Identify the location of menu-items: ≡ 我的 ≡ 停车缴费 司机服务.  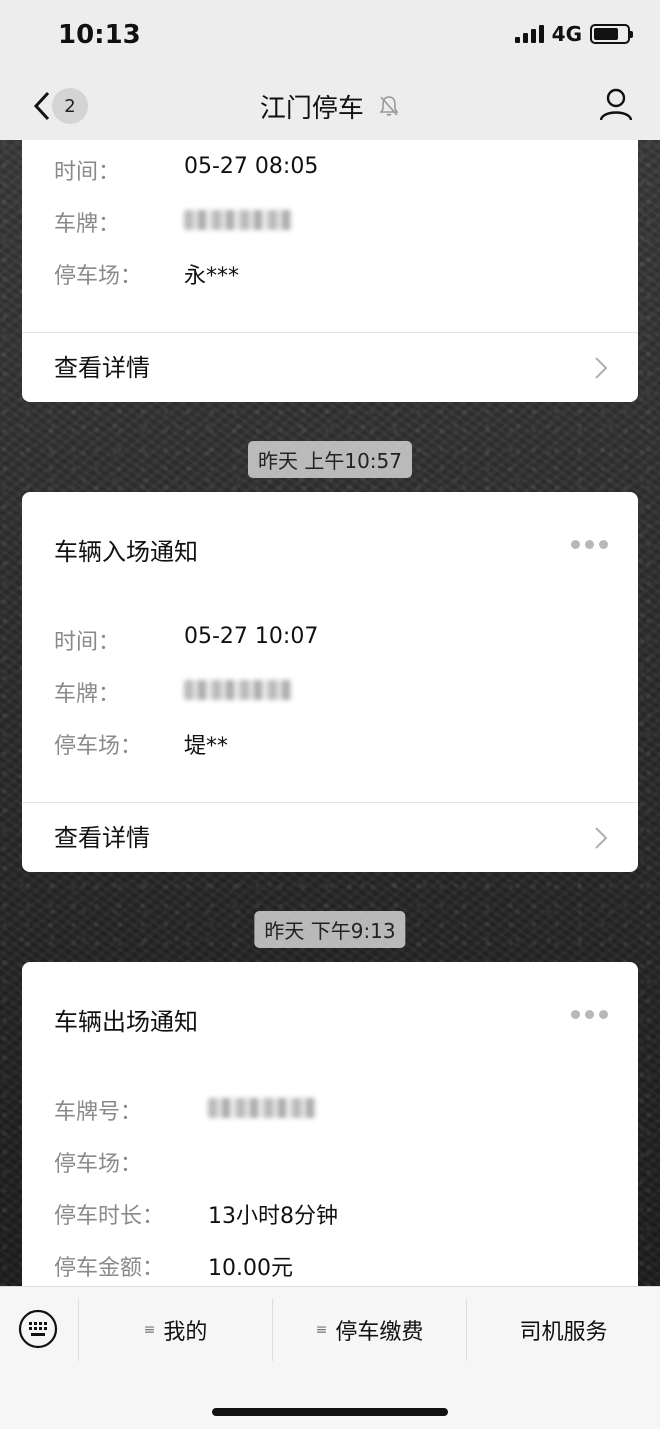
(369, 1330).